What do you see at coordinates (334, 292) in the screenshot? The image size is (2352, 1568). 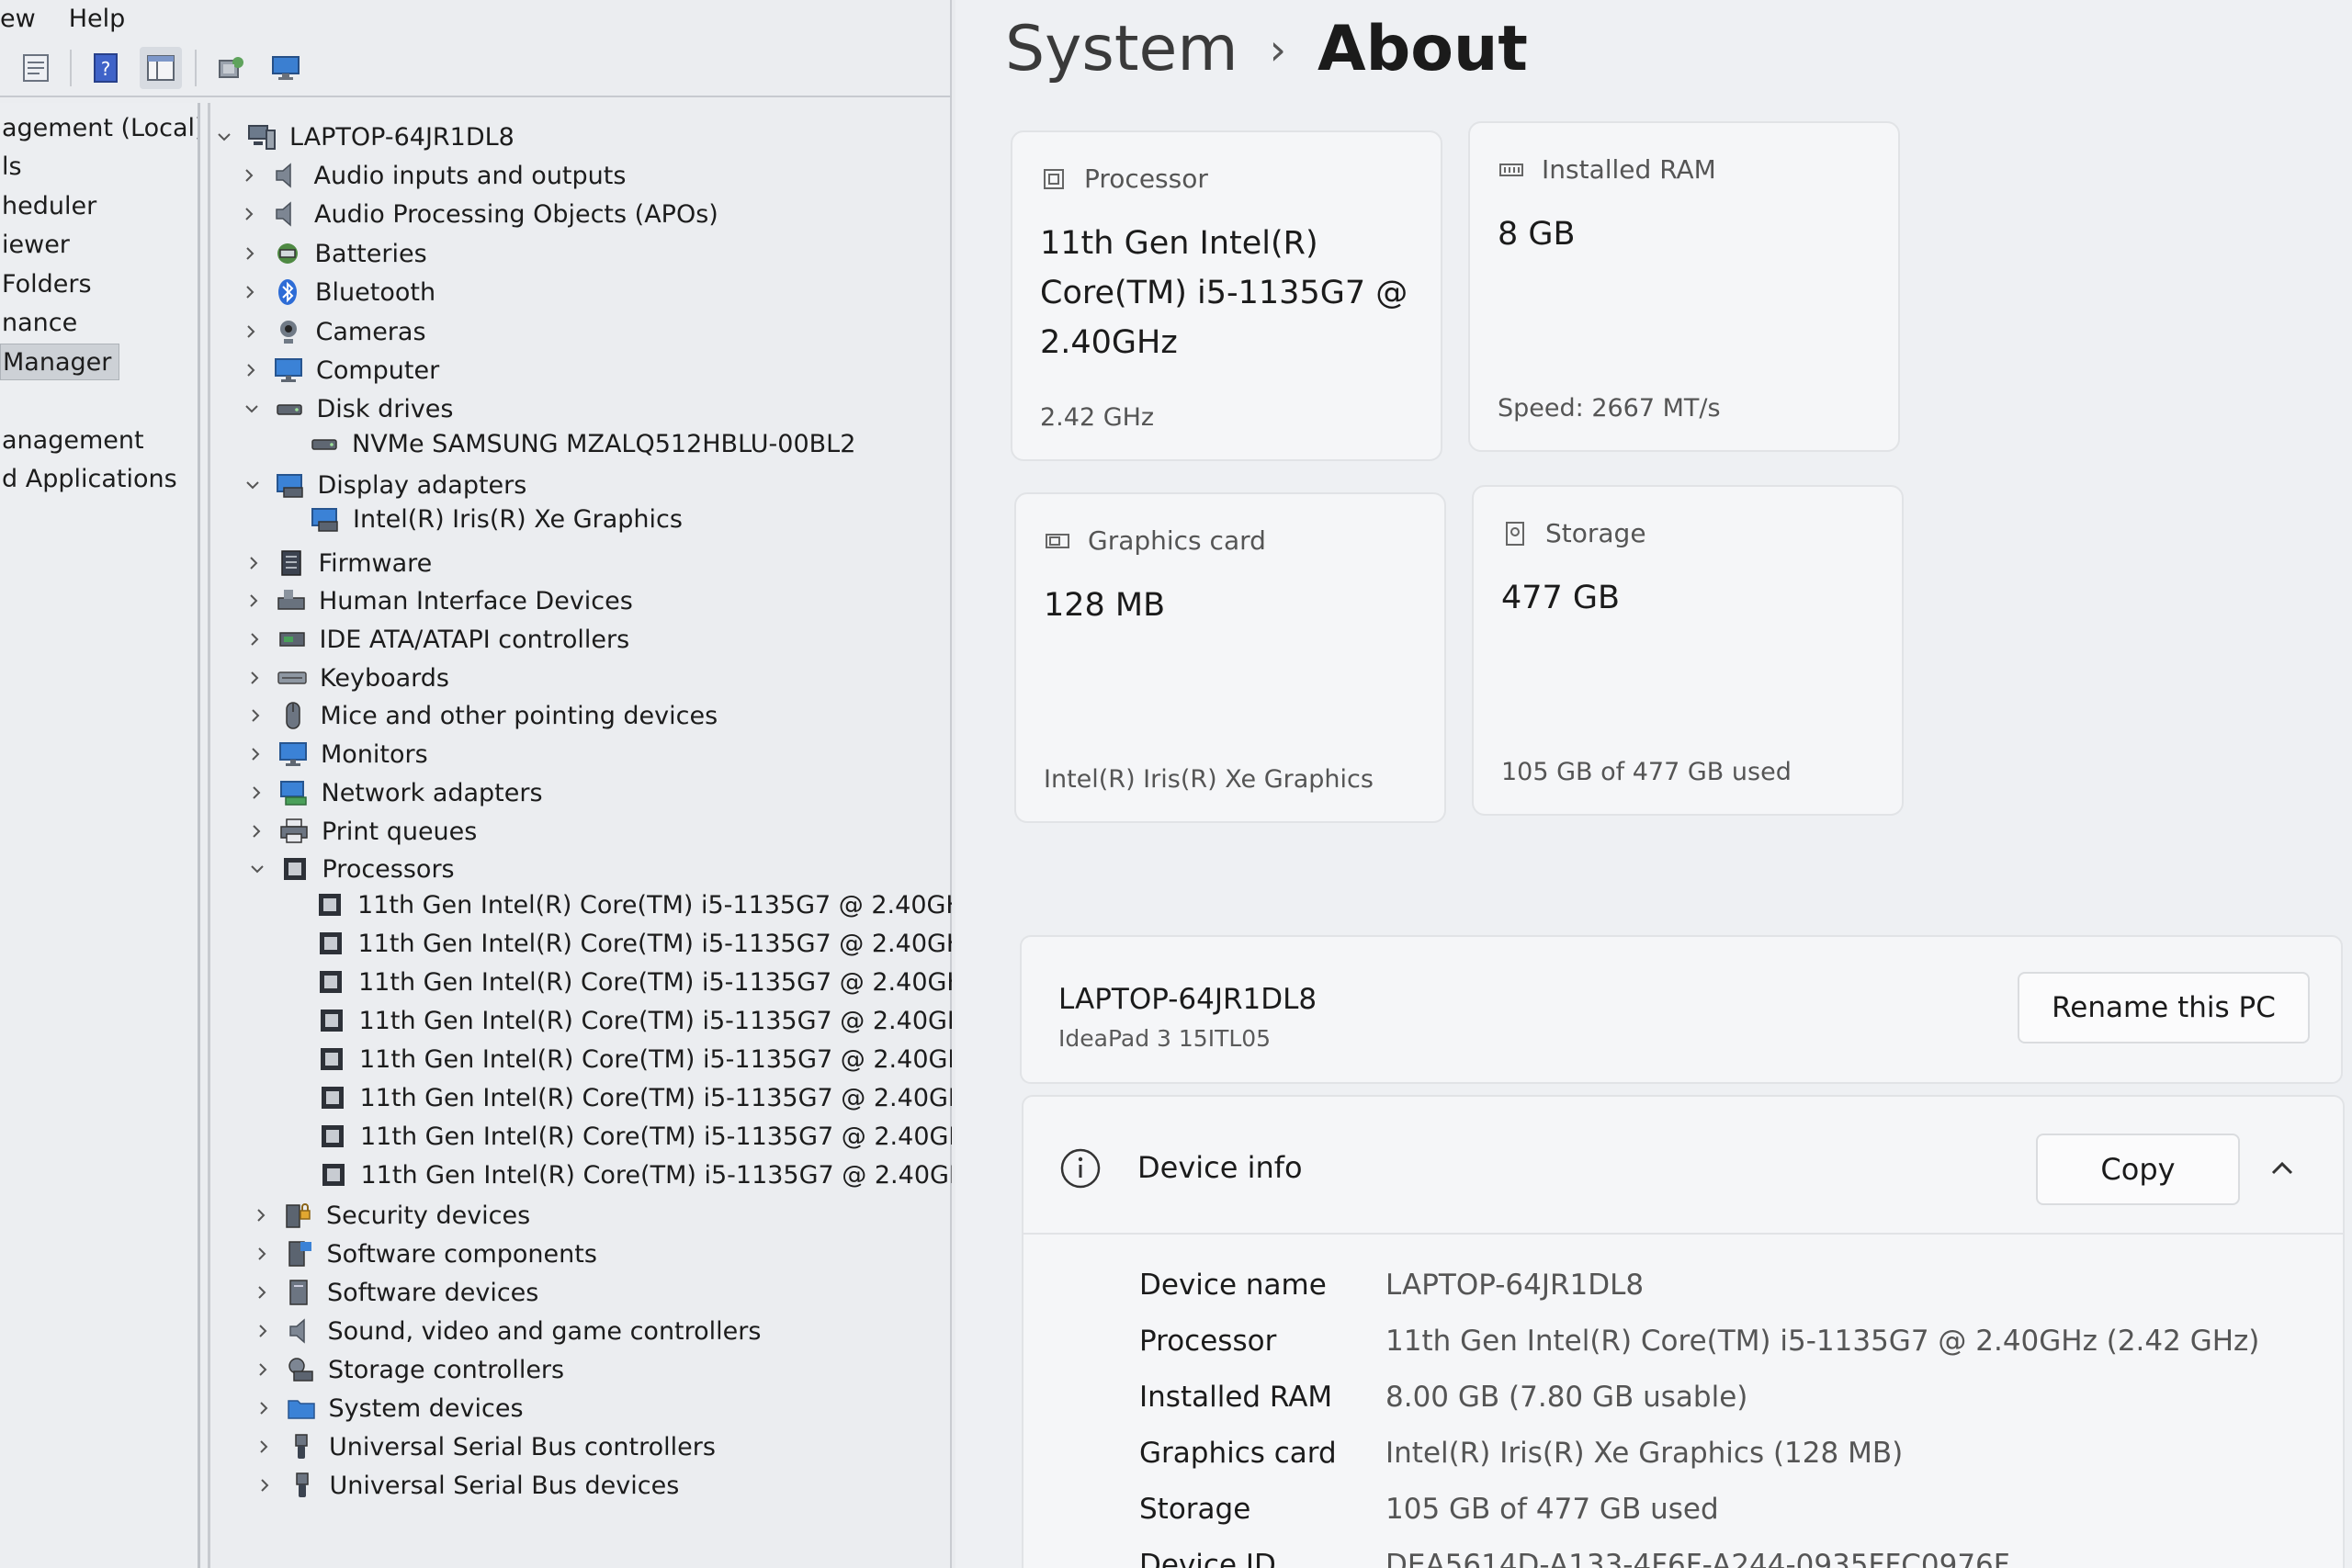 I see `tree-item: Bluetooth` at bounding box center [334, 292].